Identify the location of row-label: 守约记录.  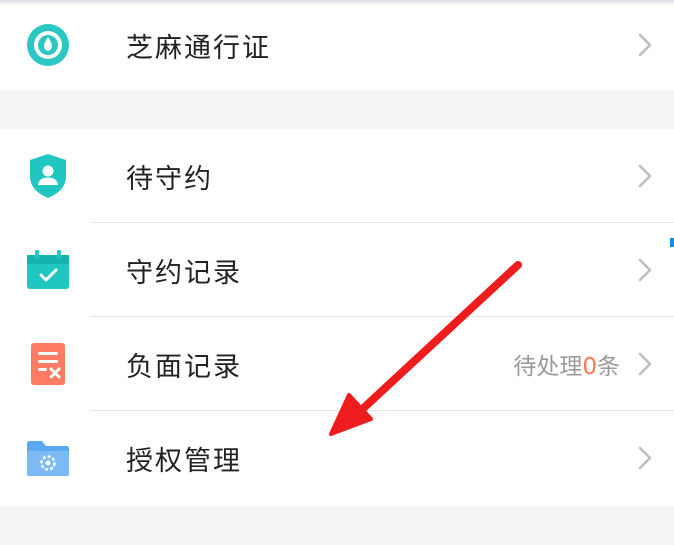
(184, 273).